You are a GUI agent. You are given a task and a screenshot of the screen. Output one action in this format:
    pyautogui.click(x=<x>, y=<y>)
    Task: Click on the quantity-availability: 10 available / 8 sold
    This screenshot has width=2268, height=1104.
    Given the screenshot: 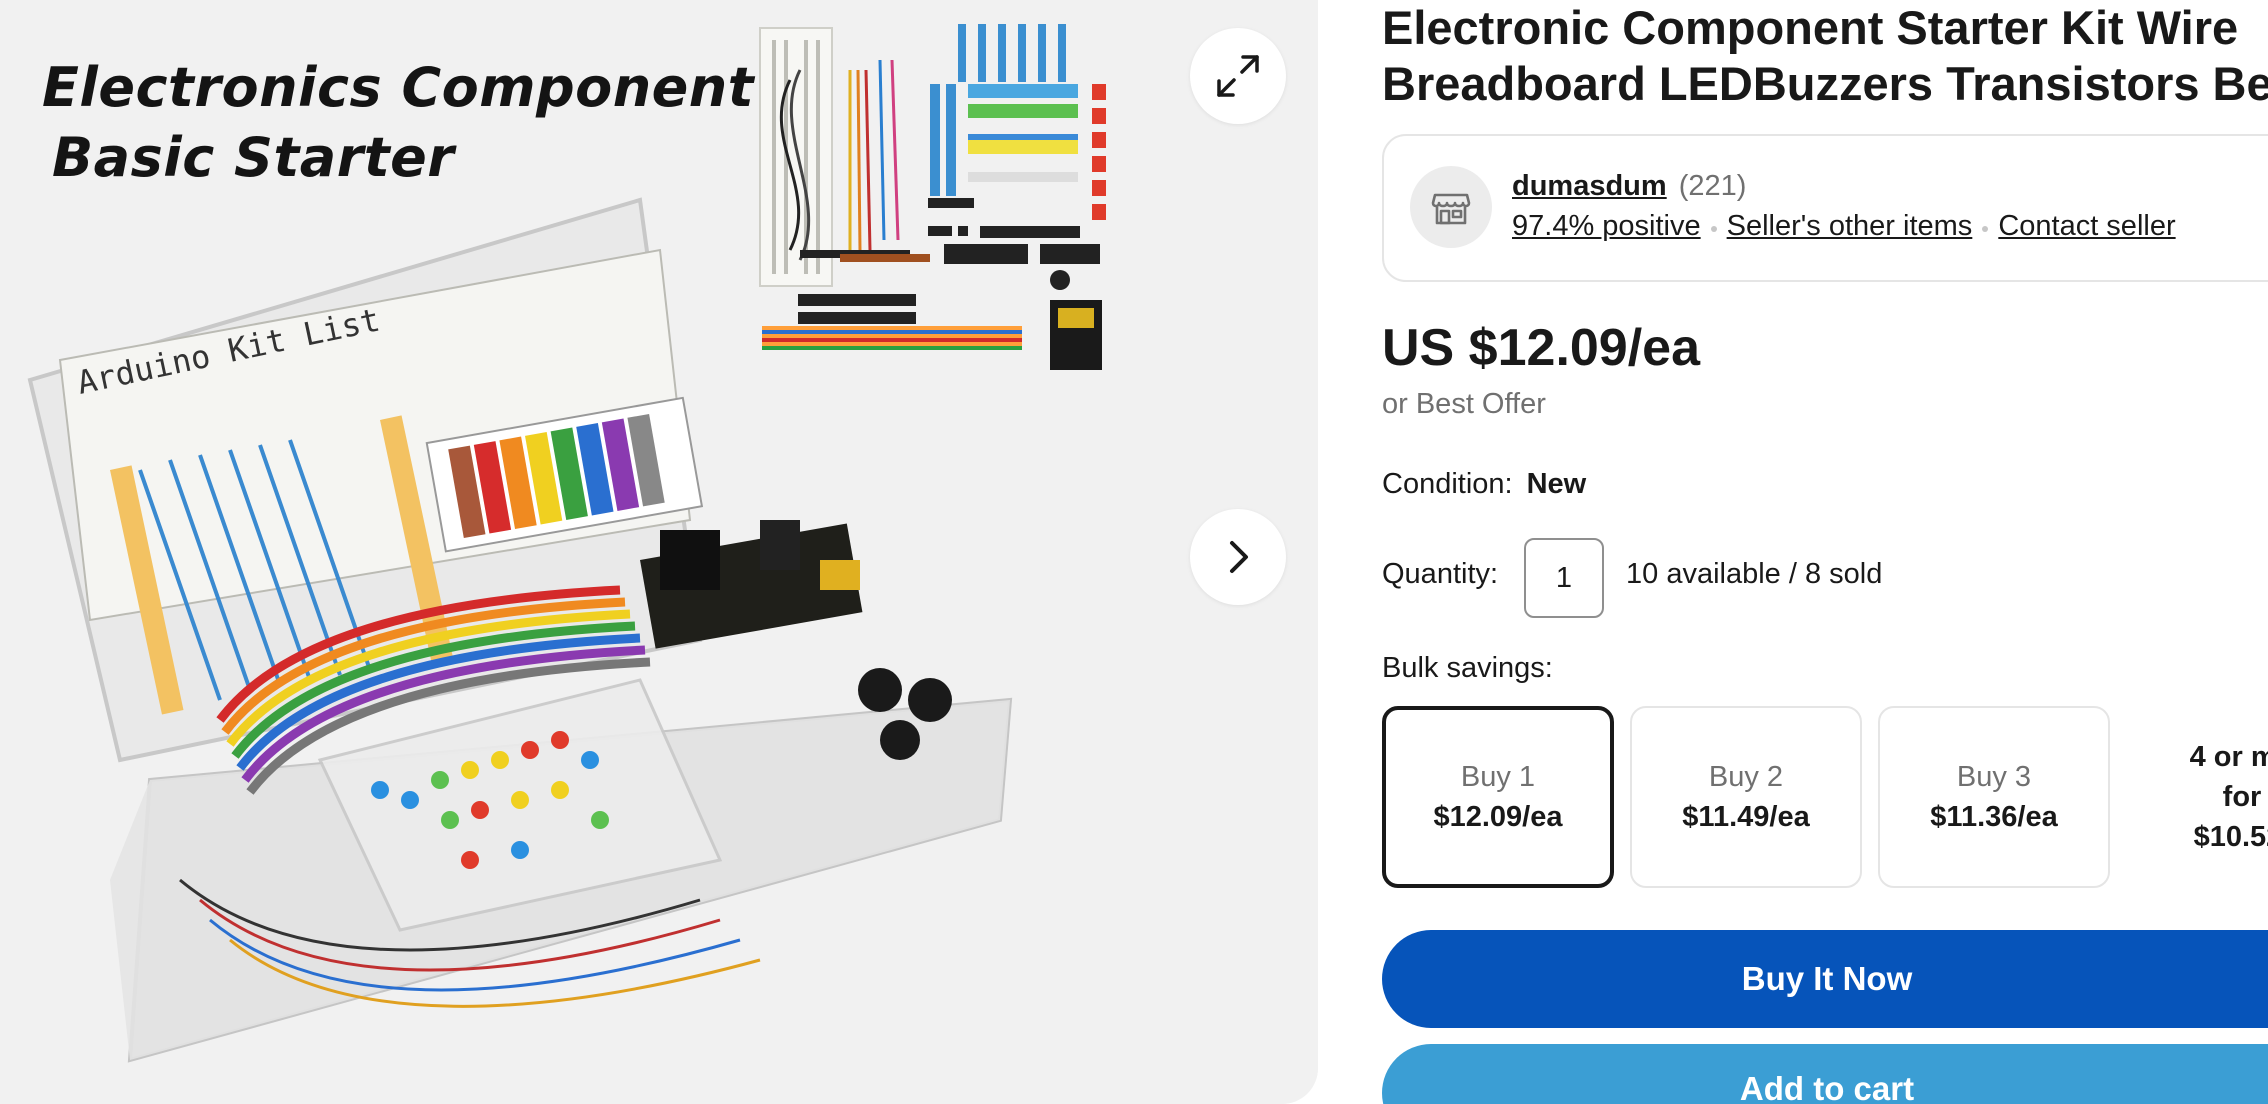 What is the action you would take?
    pyautogui.click(x=1754, y=574)
    